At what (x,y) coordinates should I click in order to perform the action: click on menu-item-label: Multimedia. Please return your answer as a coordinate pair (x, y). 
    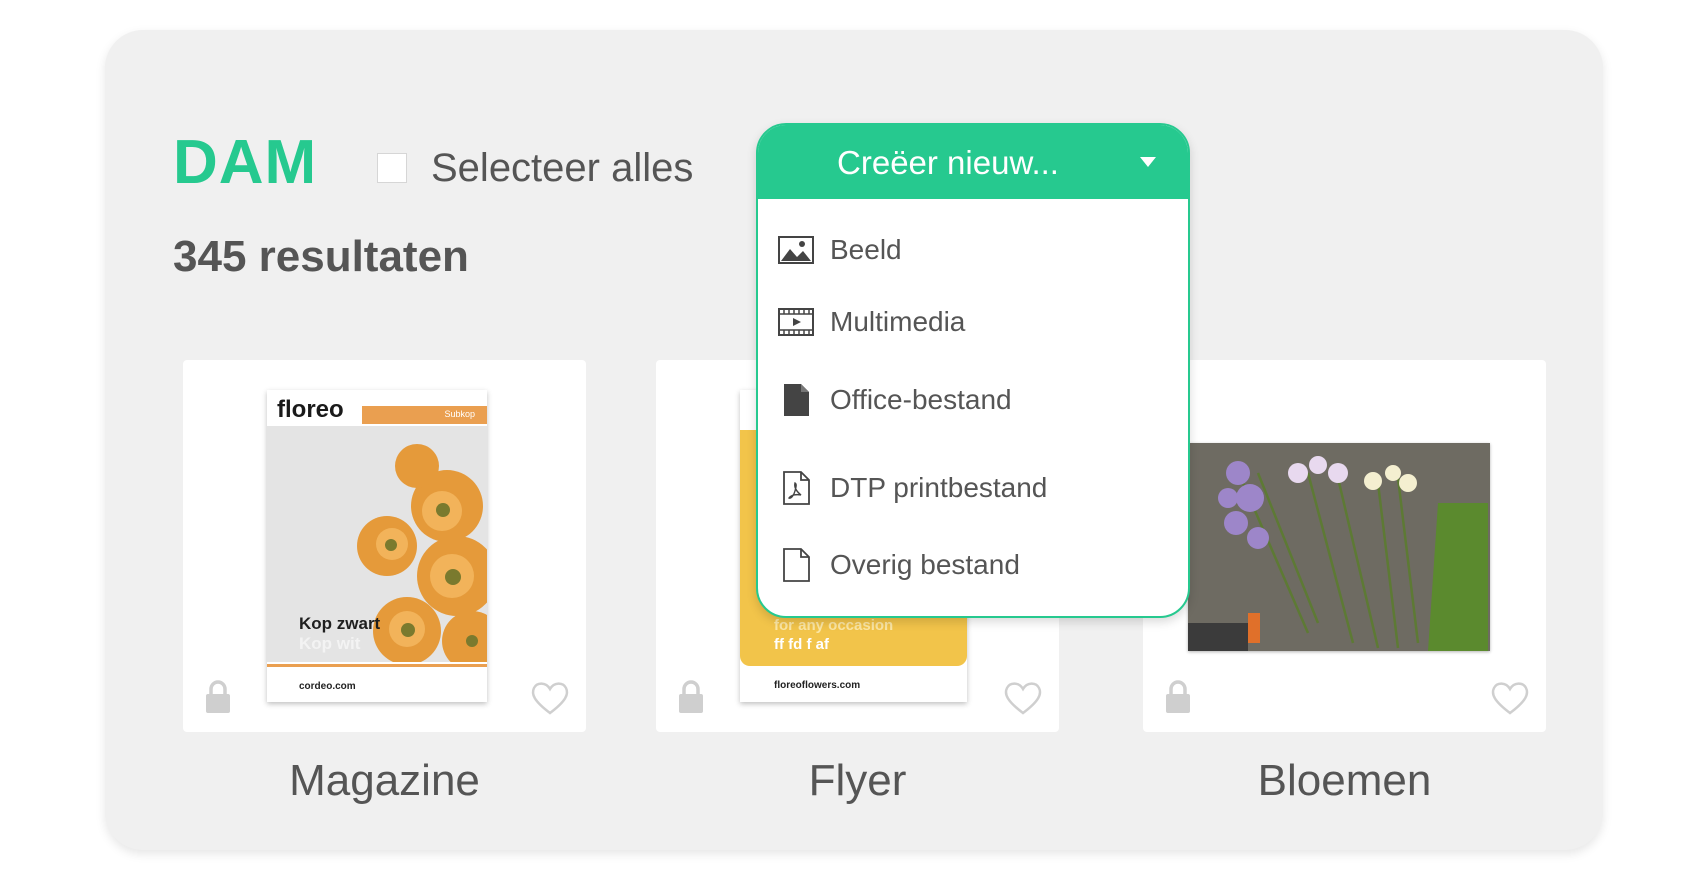
    Looking at the image, I should click on (898, 321).